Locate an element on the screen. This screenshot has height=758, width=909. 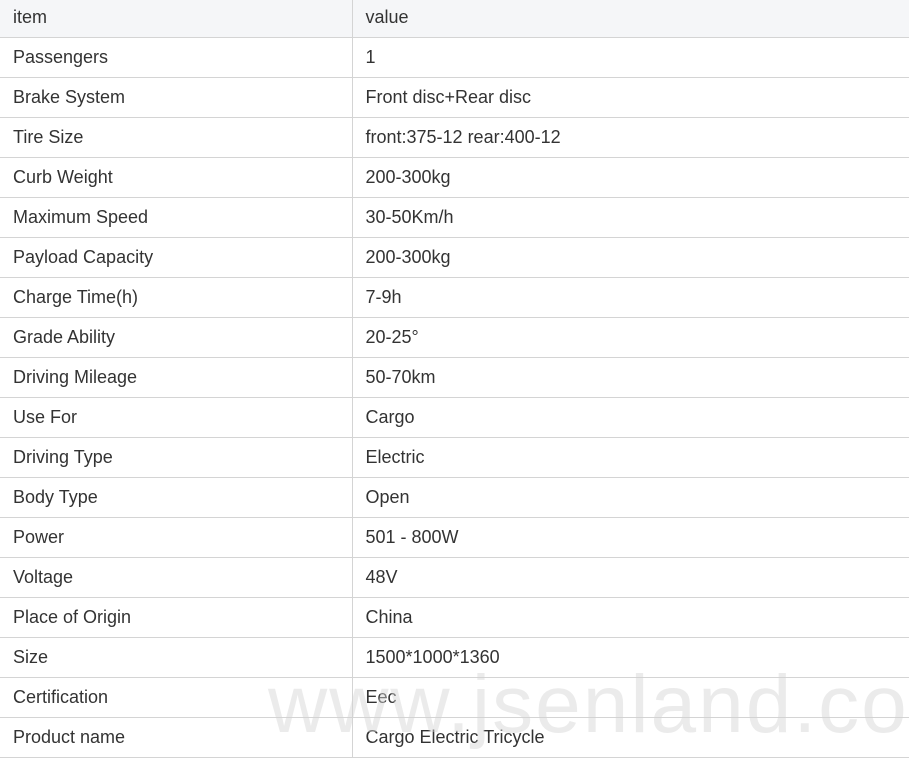
table-row: Product name Cargo Electric Tricycle is located at coordinates (454, 737).